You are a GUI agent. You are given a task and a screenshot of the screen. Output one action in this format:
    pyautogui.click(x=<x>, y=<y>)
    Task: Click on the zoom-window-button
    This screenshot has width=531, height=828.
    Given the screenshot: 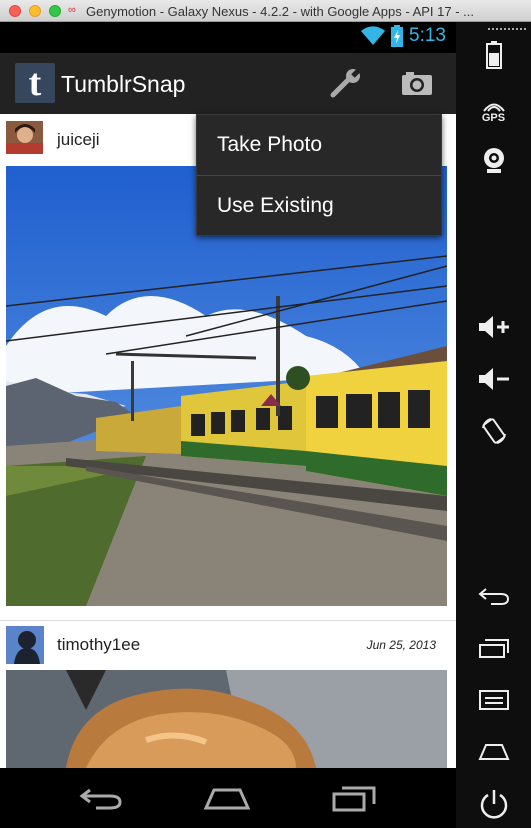 What is the action you would take?
    pyautogui.click(x=55, y=11)
    